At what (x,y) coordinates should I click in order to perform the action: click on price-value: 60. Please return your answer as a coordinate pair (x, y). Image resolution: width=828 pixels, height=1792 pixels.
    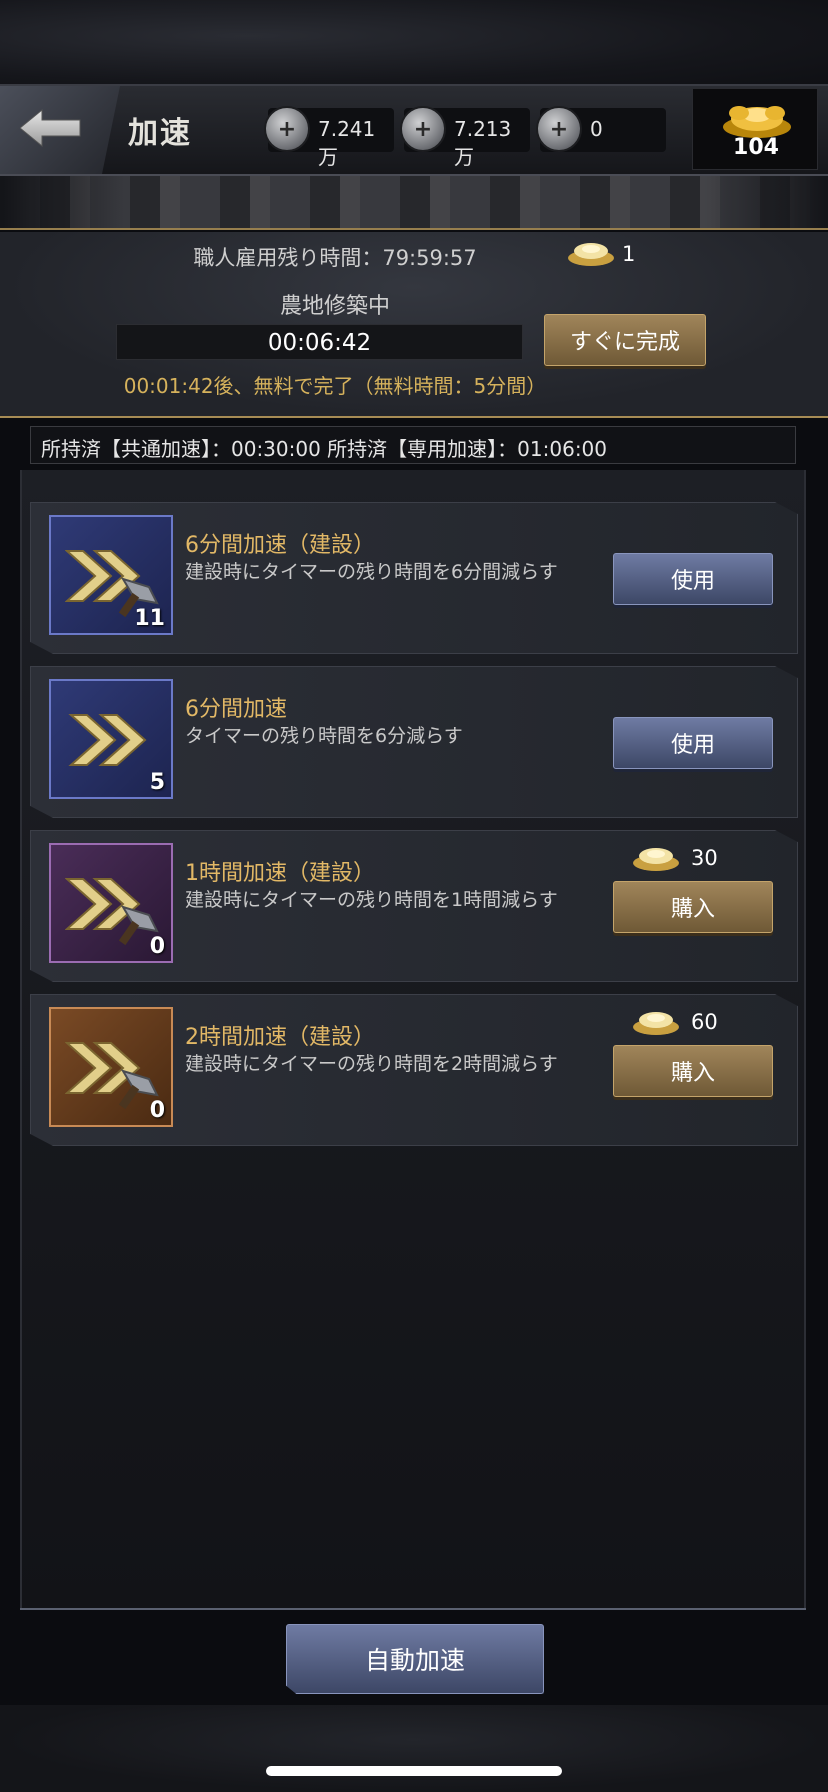
    Looking at the image, I should click on (704, 1022).